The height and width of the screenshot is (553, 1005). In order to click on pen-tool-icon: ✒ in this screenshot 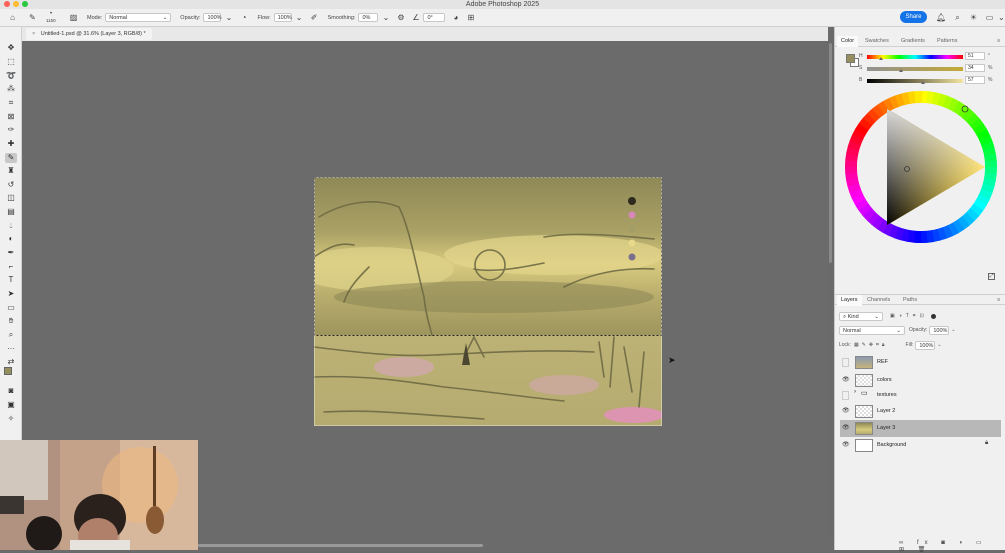, I will do `click(11, 253)`.